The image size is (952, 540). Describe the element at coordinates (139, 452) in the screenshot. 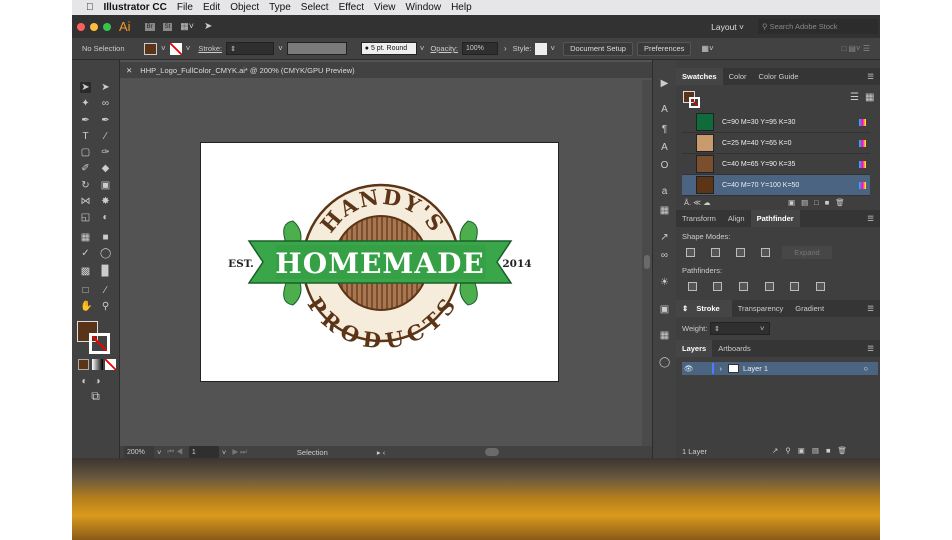

I see `zoom-level-input: 200%` at that location.